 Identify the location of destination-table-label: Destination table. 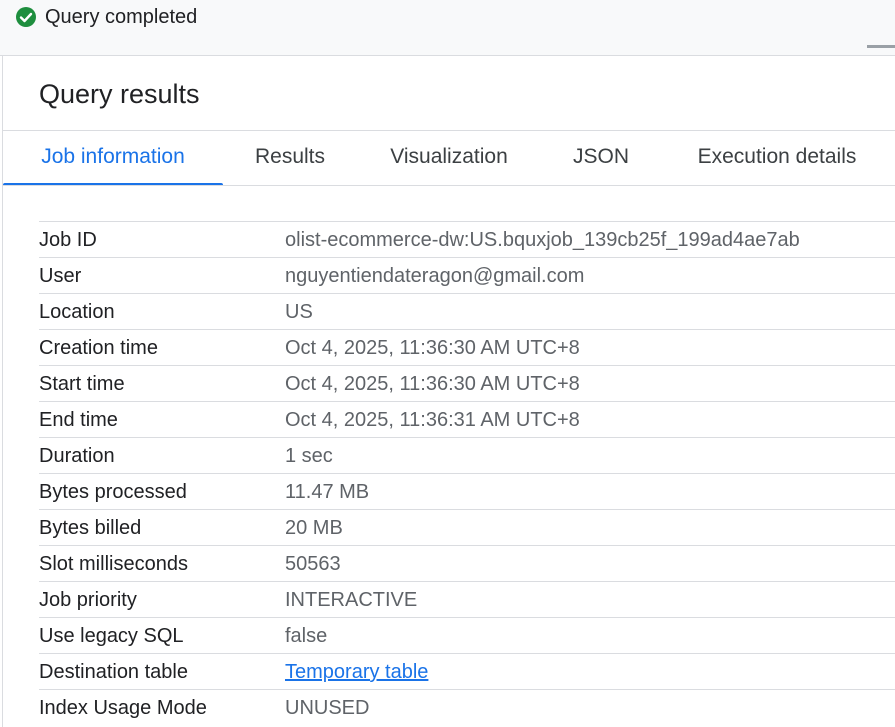
(113, 672).